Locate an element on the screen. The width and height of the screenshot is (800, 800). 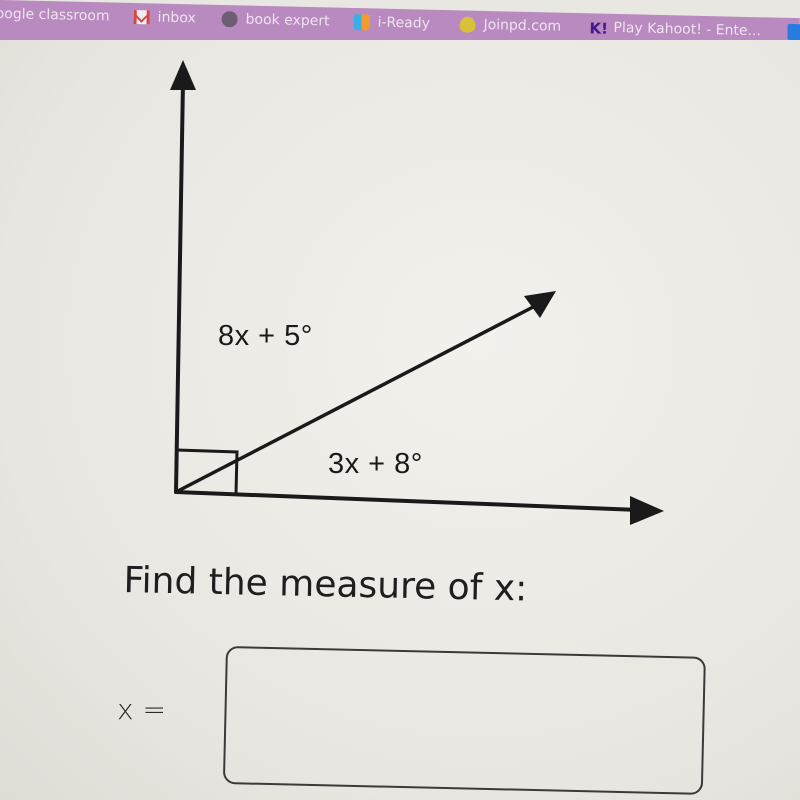
vertical-ray-arrowhead is located at coordinates (183, 75).